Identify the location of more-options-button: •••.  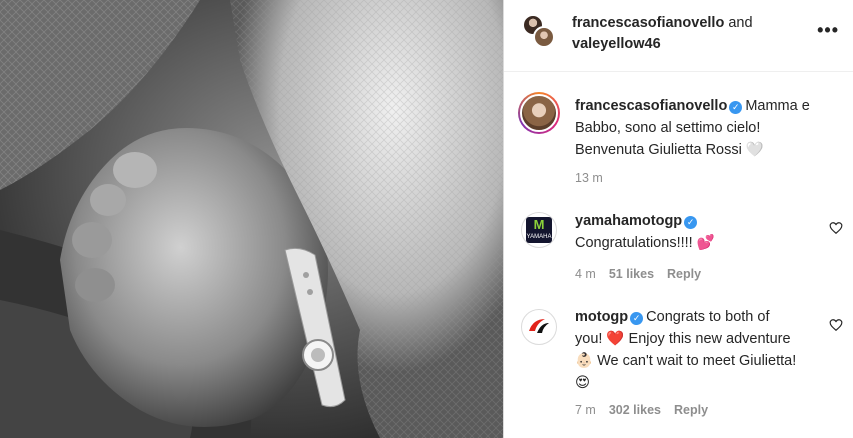
(828, 30).